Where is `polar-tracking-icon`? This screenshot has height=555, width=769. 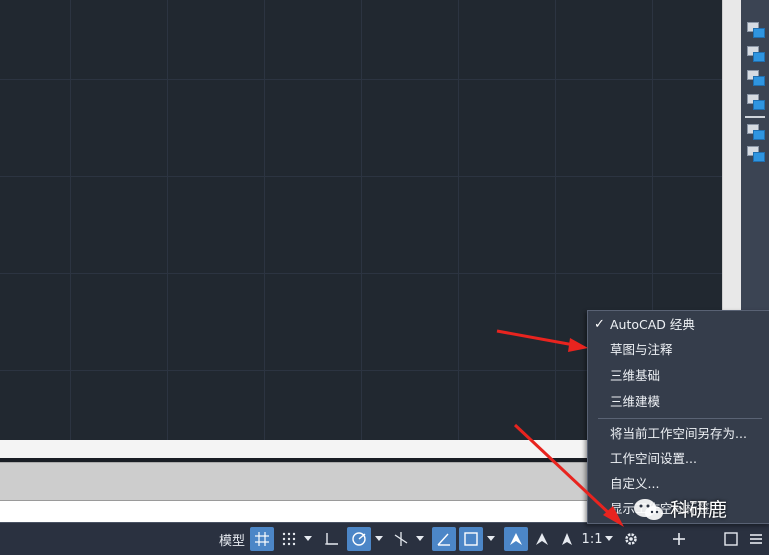 polar-tracking-icon is located at coordinates (359, 539).